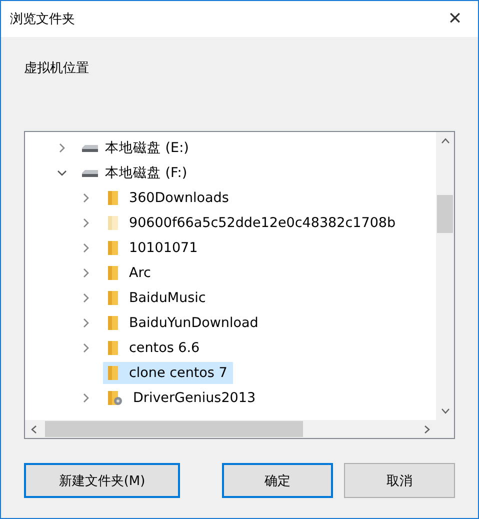  I want to click on tree-item: centos 6.6, so click(154, 347).